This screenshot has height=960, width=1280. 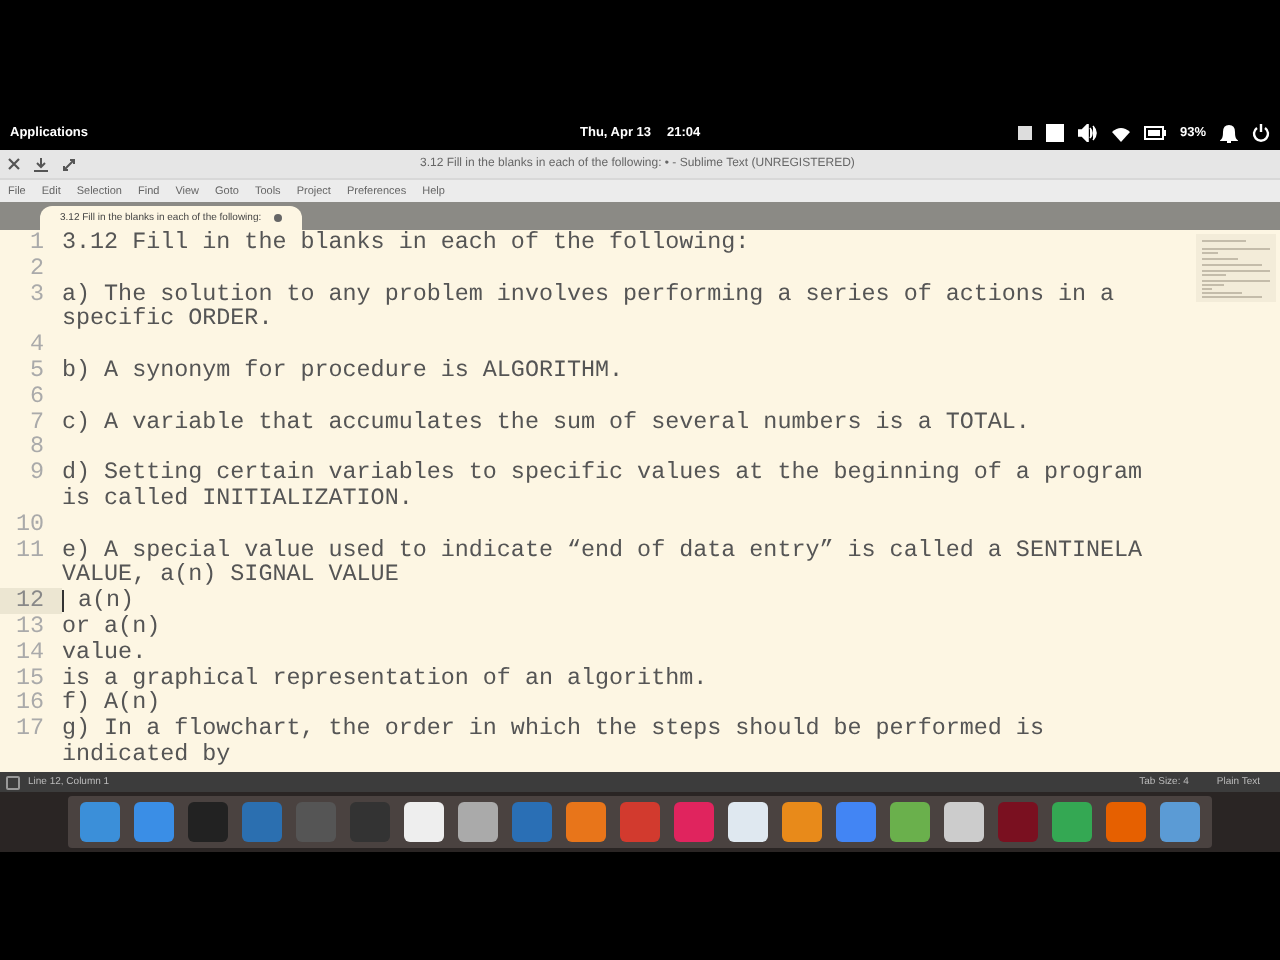 What do you see at coordinates (36, 422) in the screenshot?
I see `line-number: 7` at bounding box center [36, 422].